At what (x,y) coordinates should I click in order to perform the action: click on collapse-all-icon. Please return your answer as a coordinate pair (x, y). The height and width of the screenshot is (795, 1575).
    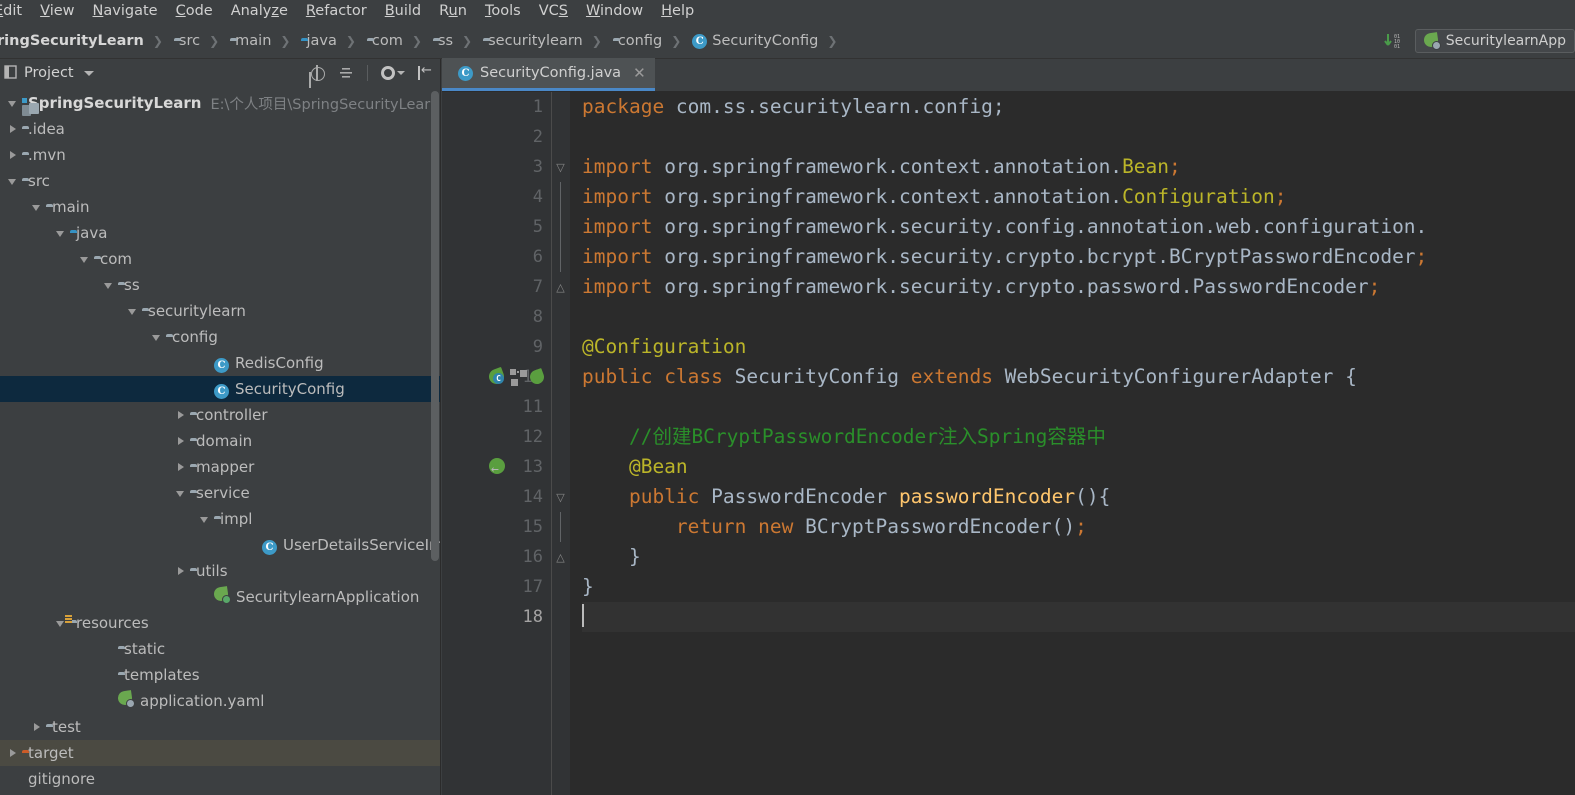
    Looking at the image, I should click on (346, 73).